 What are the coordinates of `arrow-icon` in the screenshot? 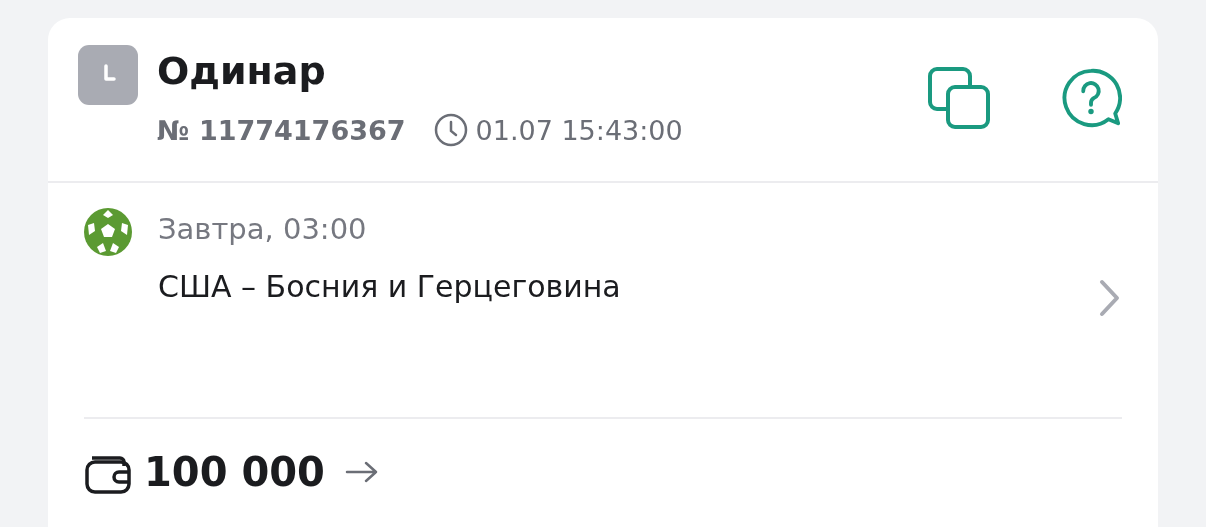 It's located at (361, 472).